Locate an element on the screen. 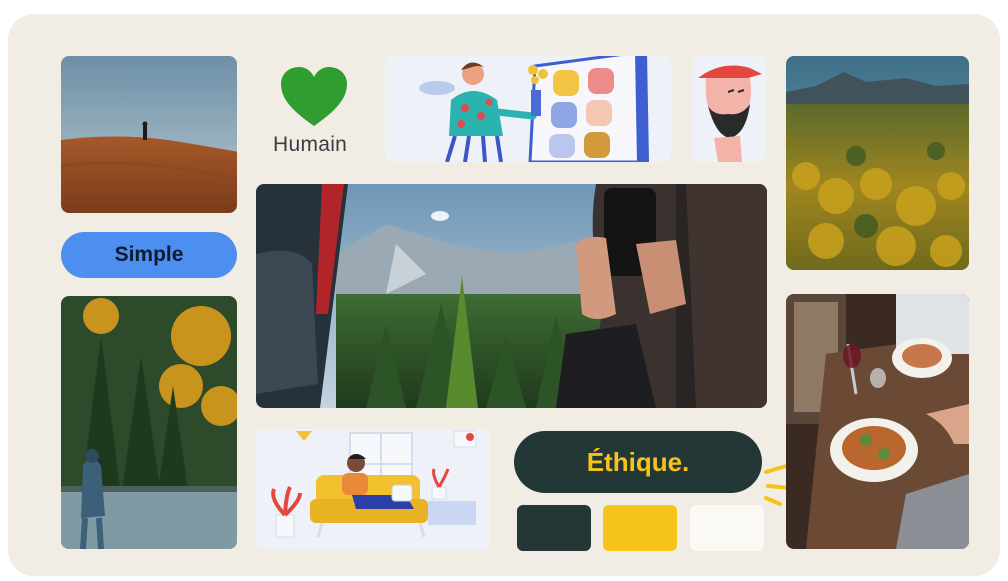 This screenshot has height=581, width=1008. humain-label: Humain is located at coordinates (310, 144).